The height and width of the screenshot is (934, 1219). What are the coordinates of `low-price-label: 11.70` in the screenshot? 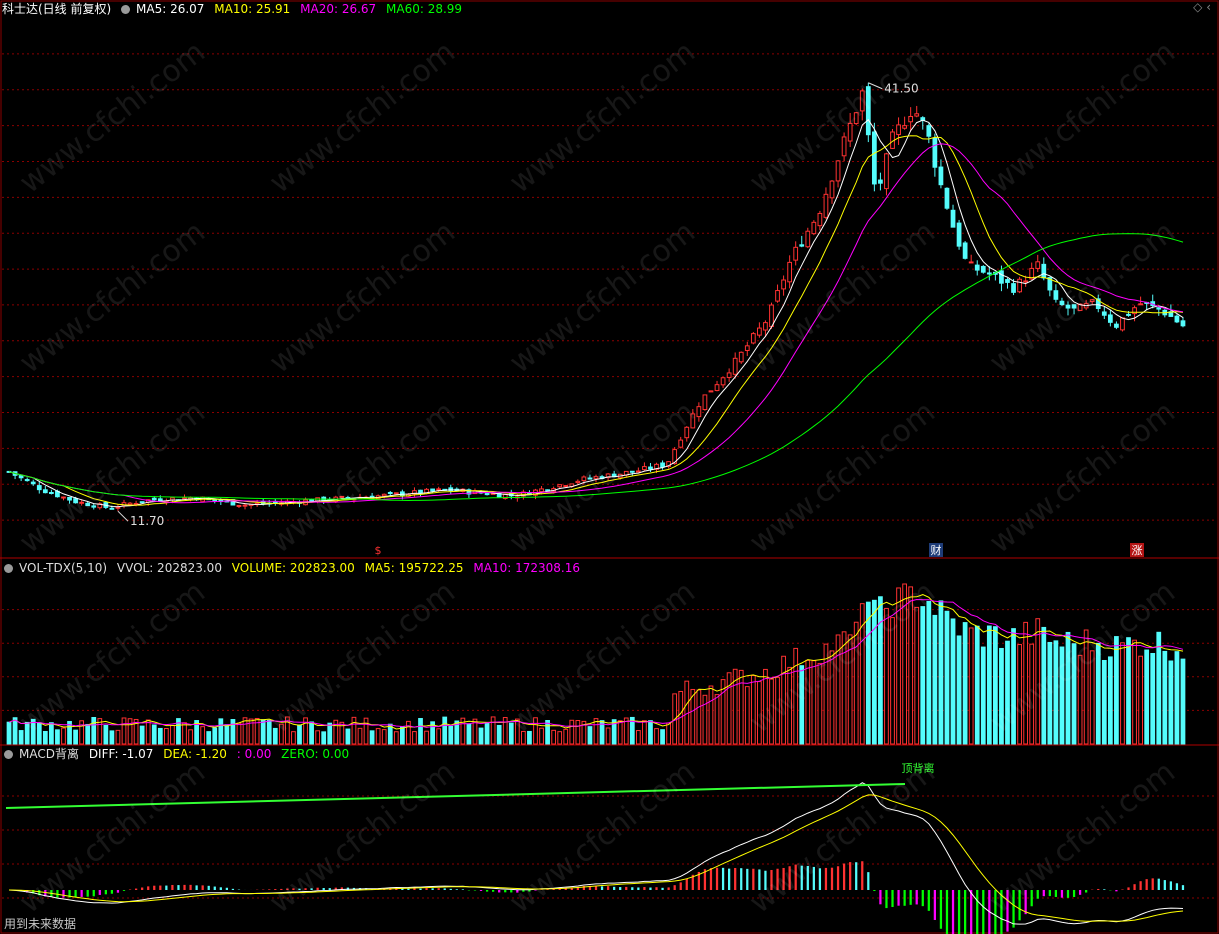 It's located at (147, 521).